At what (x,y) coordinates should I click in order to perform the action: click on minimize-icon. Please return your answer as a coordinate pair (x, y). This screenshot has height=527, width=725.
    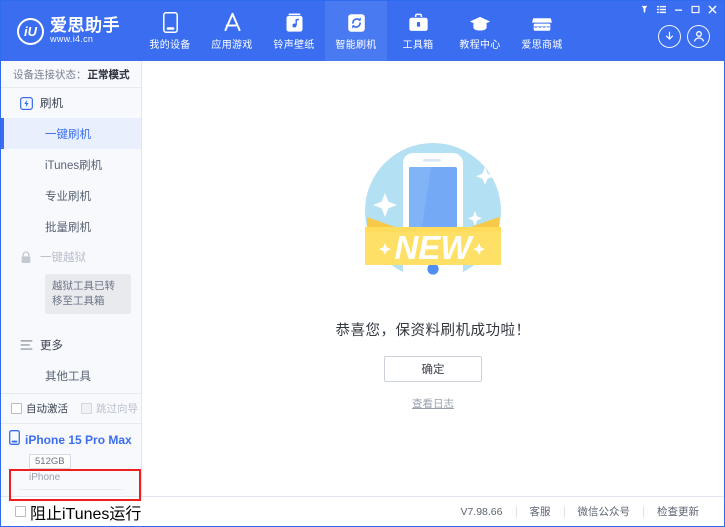
    Looking at the image, I should click on (678, 9).